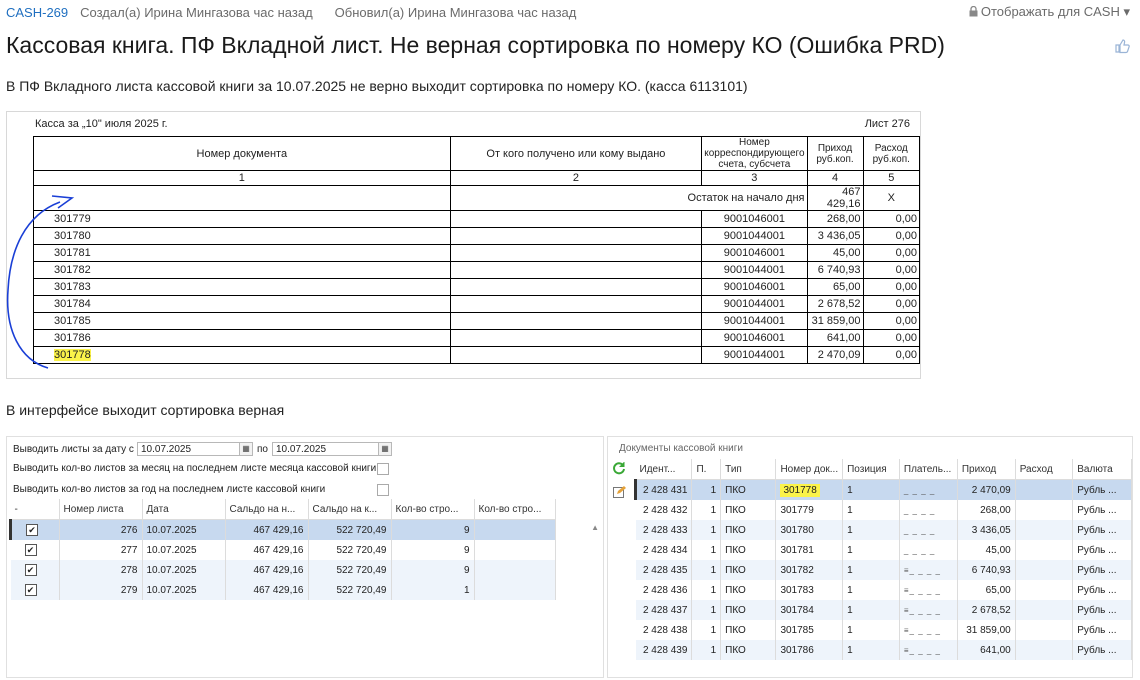 This screenshot has height=680, width=1140. Describe the element at coordinates (986, 510) in the screenshot. I see `income-cell: 268,00` at that location.